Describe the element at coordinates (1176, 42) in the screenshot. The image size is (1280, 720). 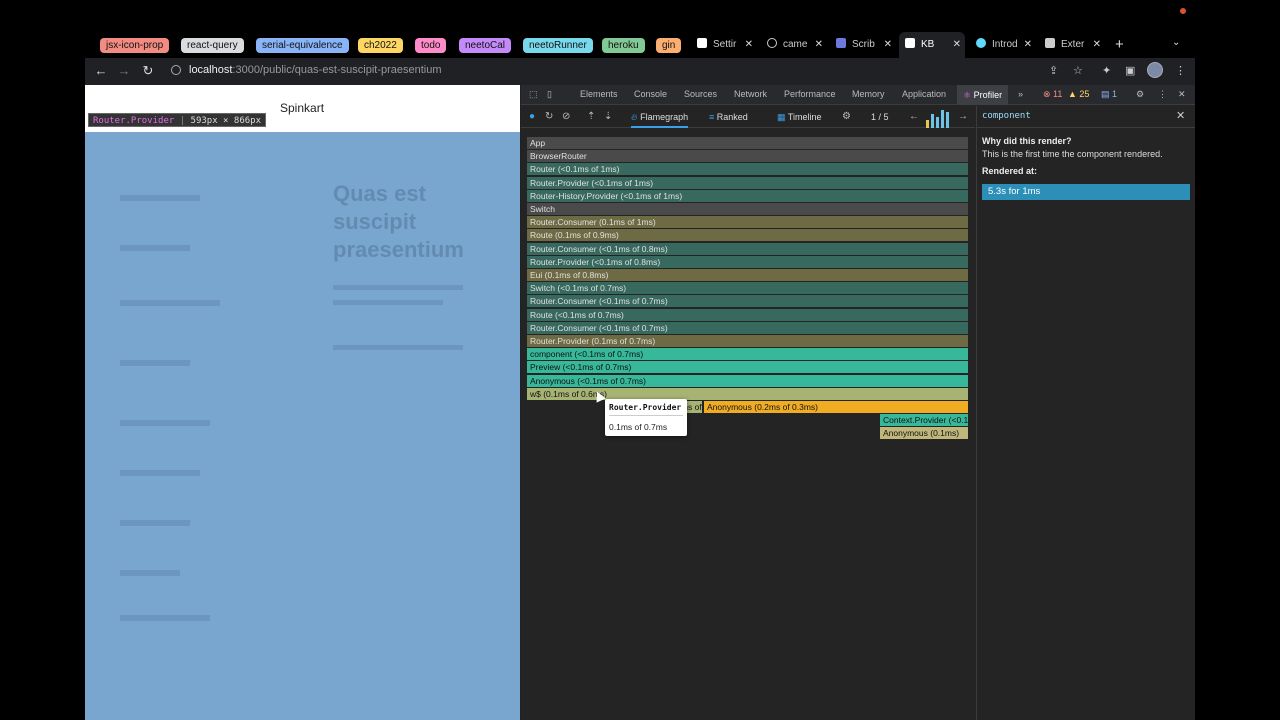
I see `tab-search-chevron-icon: ⌄` at that location.